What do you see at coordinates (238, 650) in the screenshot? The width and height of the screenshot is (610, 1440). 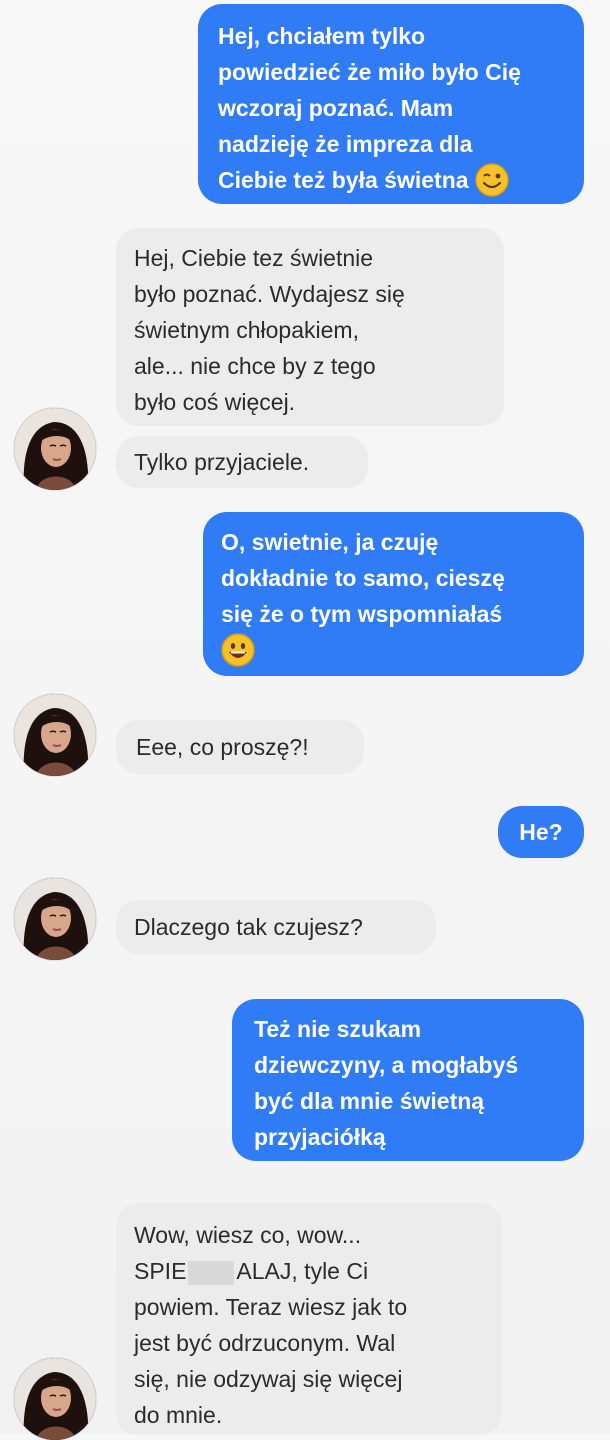 I see `grinning-smiley-icon` at bounding box center [238, 650].